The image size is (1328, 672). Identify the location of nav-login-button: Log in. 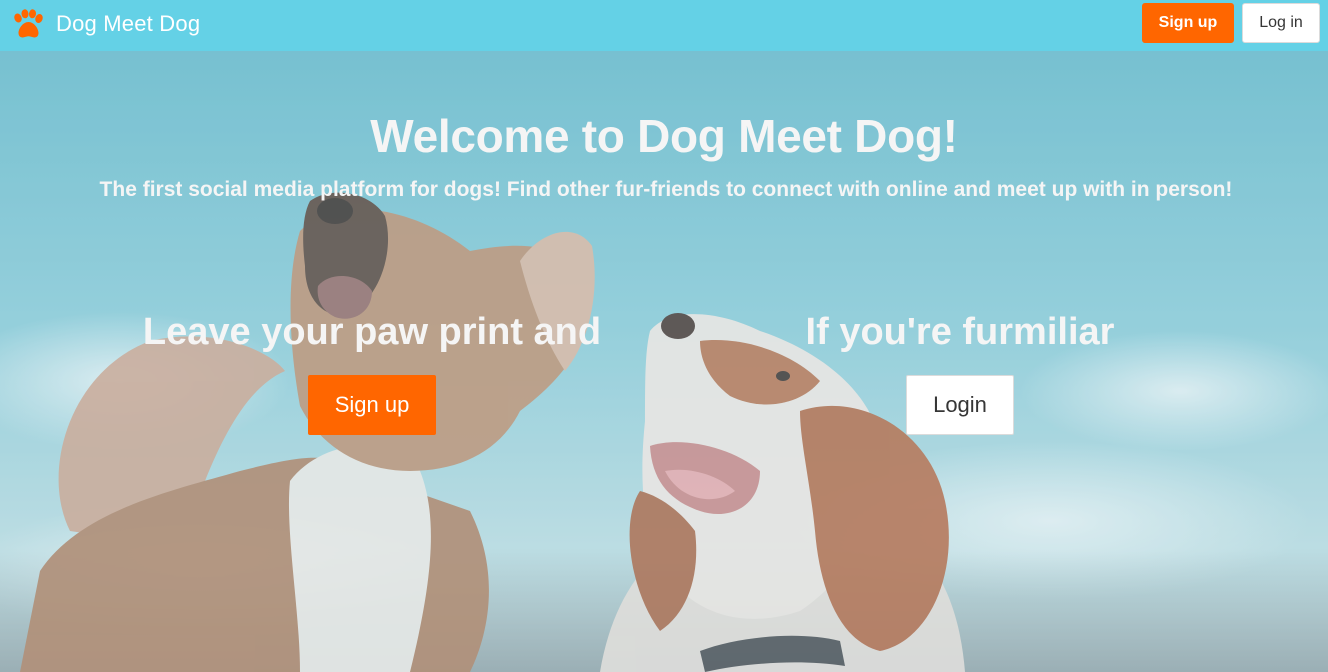
(1281, 23).